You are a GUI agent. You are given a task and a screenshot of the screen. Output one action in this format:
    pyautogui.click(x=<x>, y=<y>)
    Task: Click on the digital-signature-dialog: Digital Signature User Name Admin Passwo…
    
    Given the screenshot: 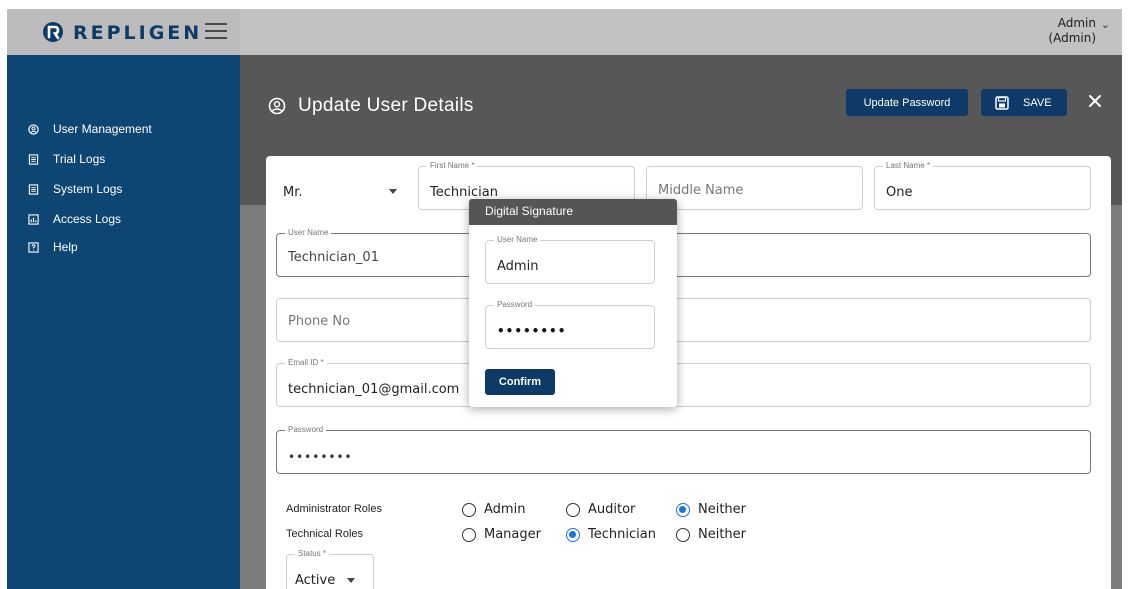 What is the action you would take?
    pyautogui.click(x=573, y=303)
    